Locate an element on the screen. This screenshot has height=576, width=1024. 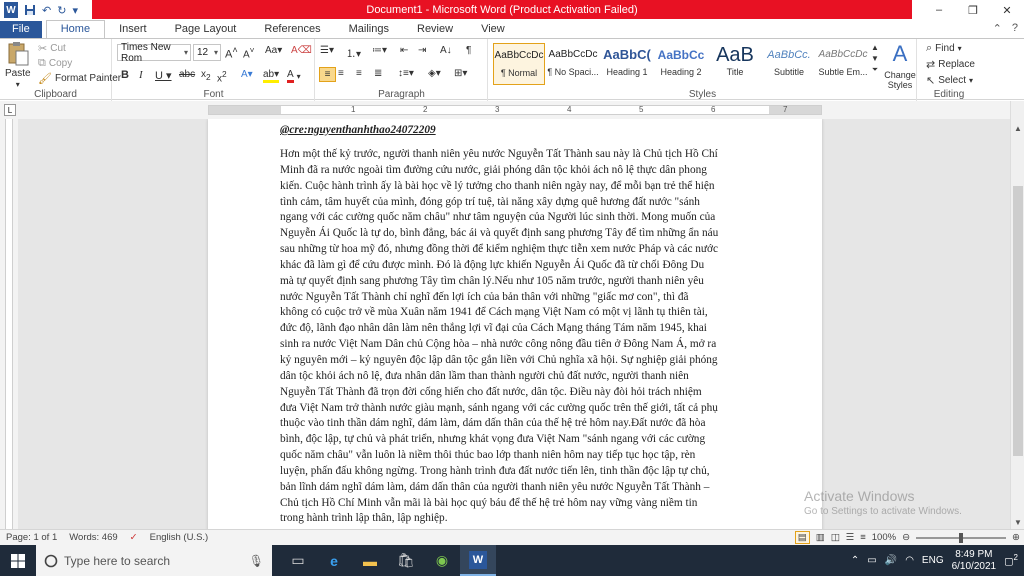
task-view-icon: ▭ is located at coordinates (298, 560).